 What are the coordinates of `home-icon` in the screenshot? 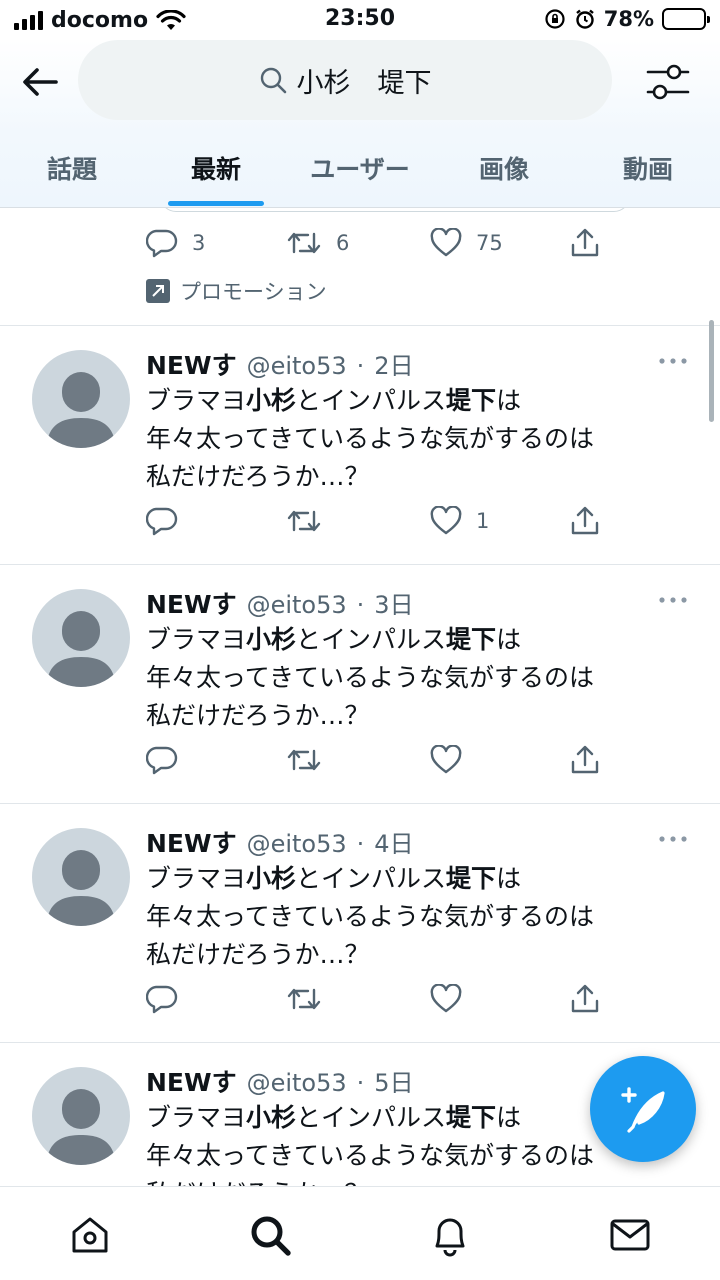 It's located at (90, 1235).